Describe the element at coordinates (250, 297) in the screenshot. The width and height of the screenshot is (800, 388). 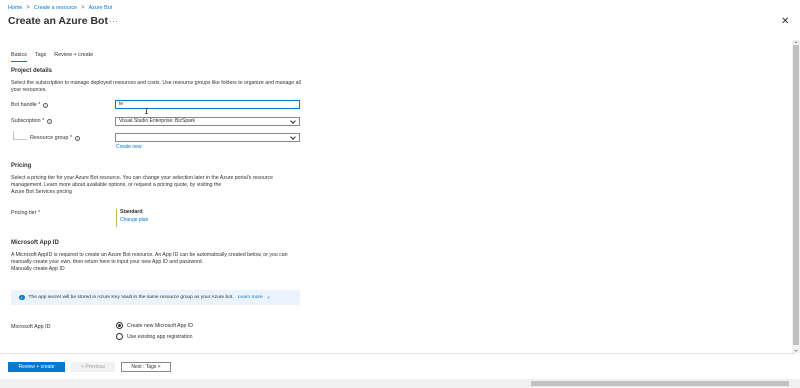
I see `learn-more-link: Learn more` at that location.